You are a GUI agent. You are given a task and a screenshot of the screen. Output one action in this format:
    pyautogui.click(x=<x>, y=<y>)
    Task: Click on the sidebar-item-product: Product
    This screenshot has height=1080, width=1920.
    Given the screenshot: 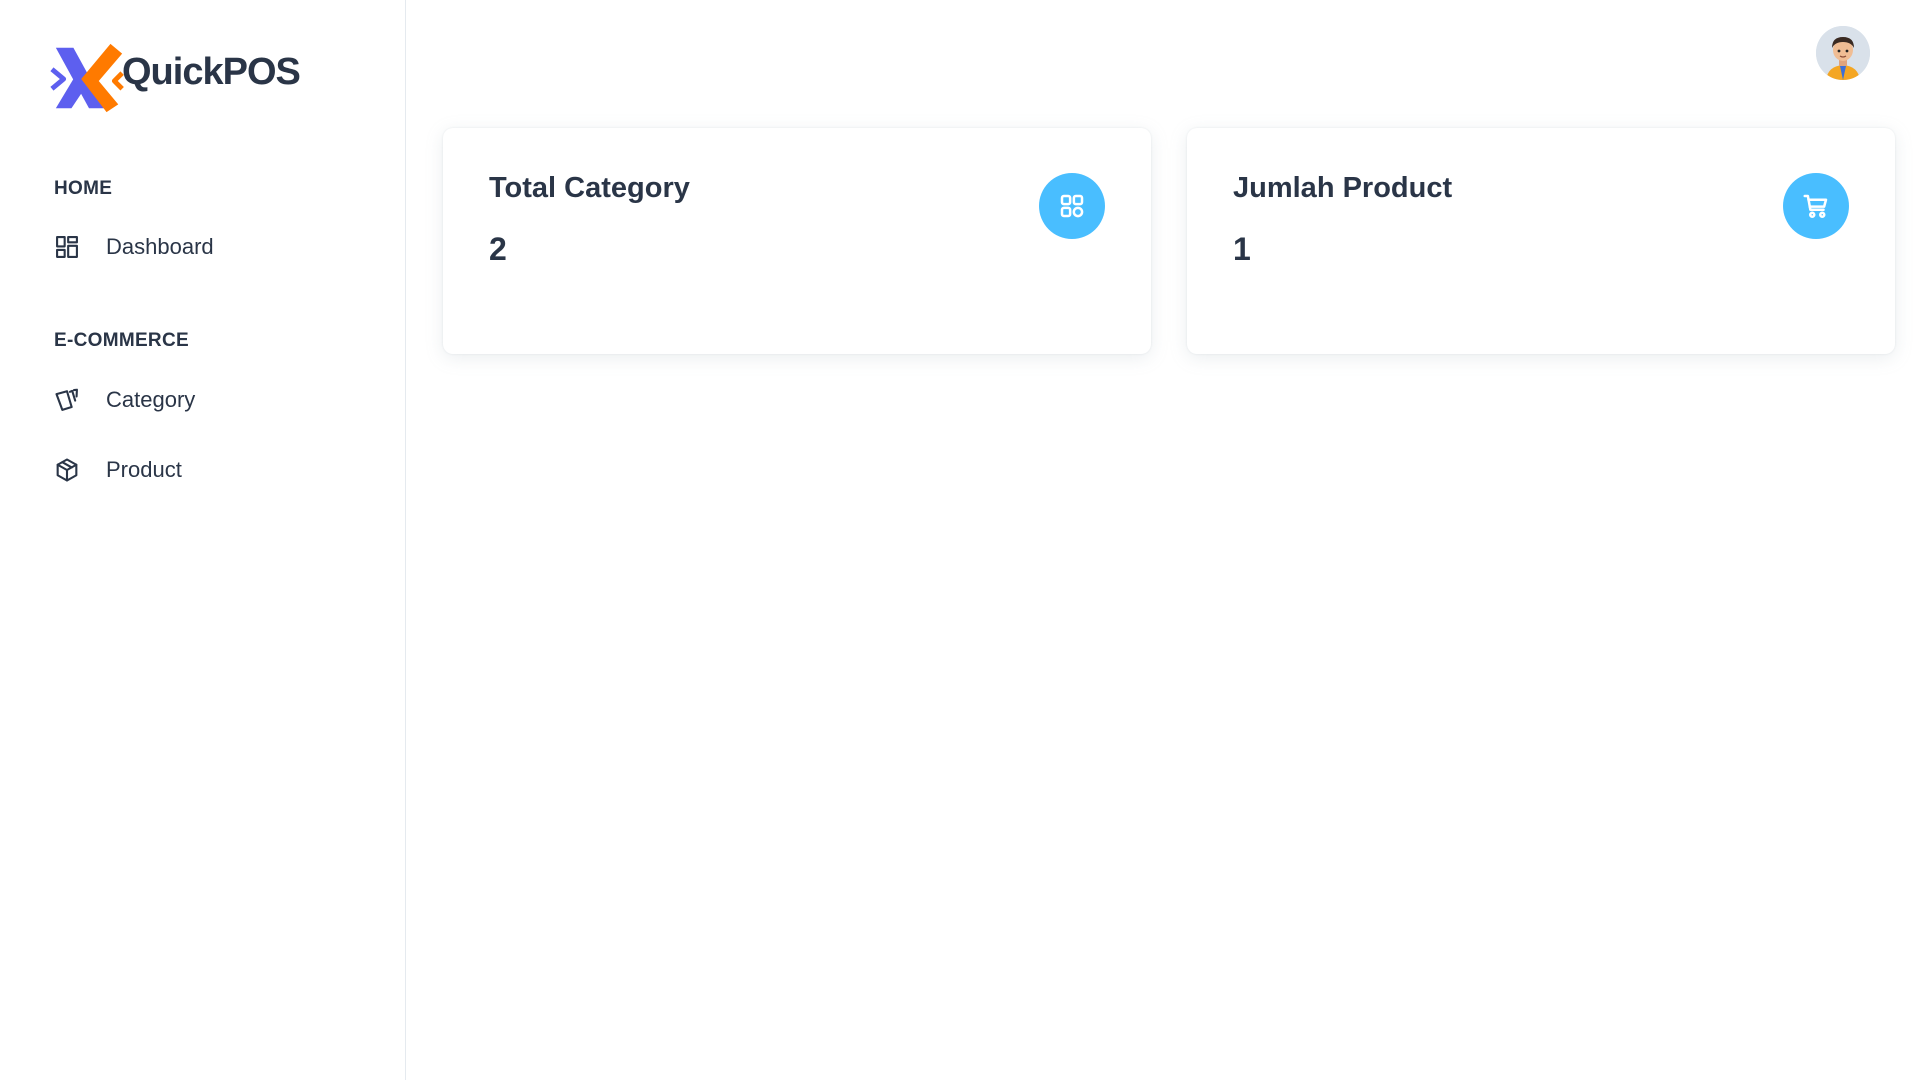 What is the action you would take?
    pyautogui.click(x=212, y=470)
    